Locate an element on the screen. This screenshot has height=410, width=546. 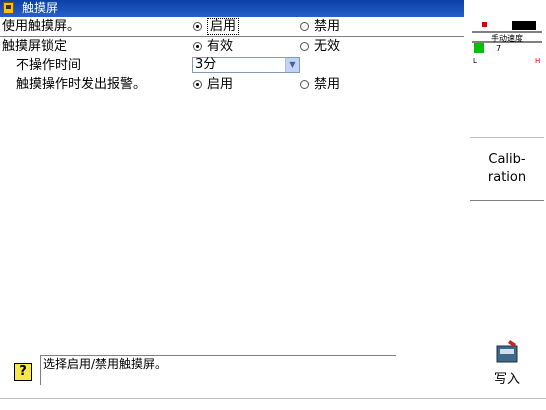
row-use-touchscreen: 使用触摸屏。 启用 禁用 is located at coordinates (232, 27).